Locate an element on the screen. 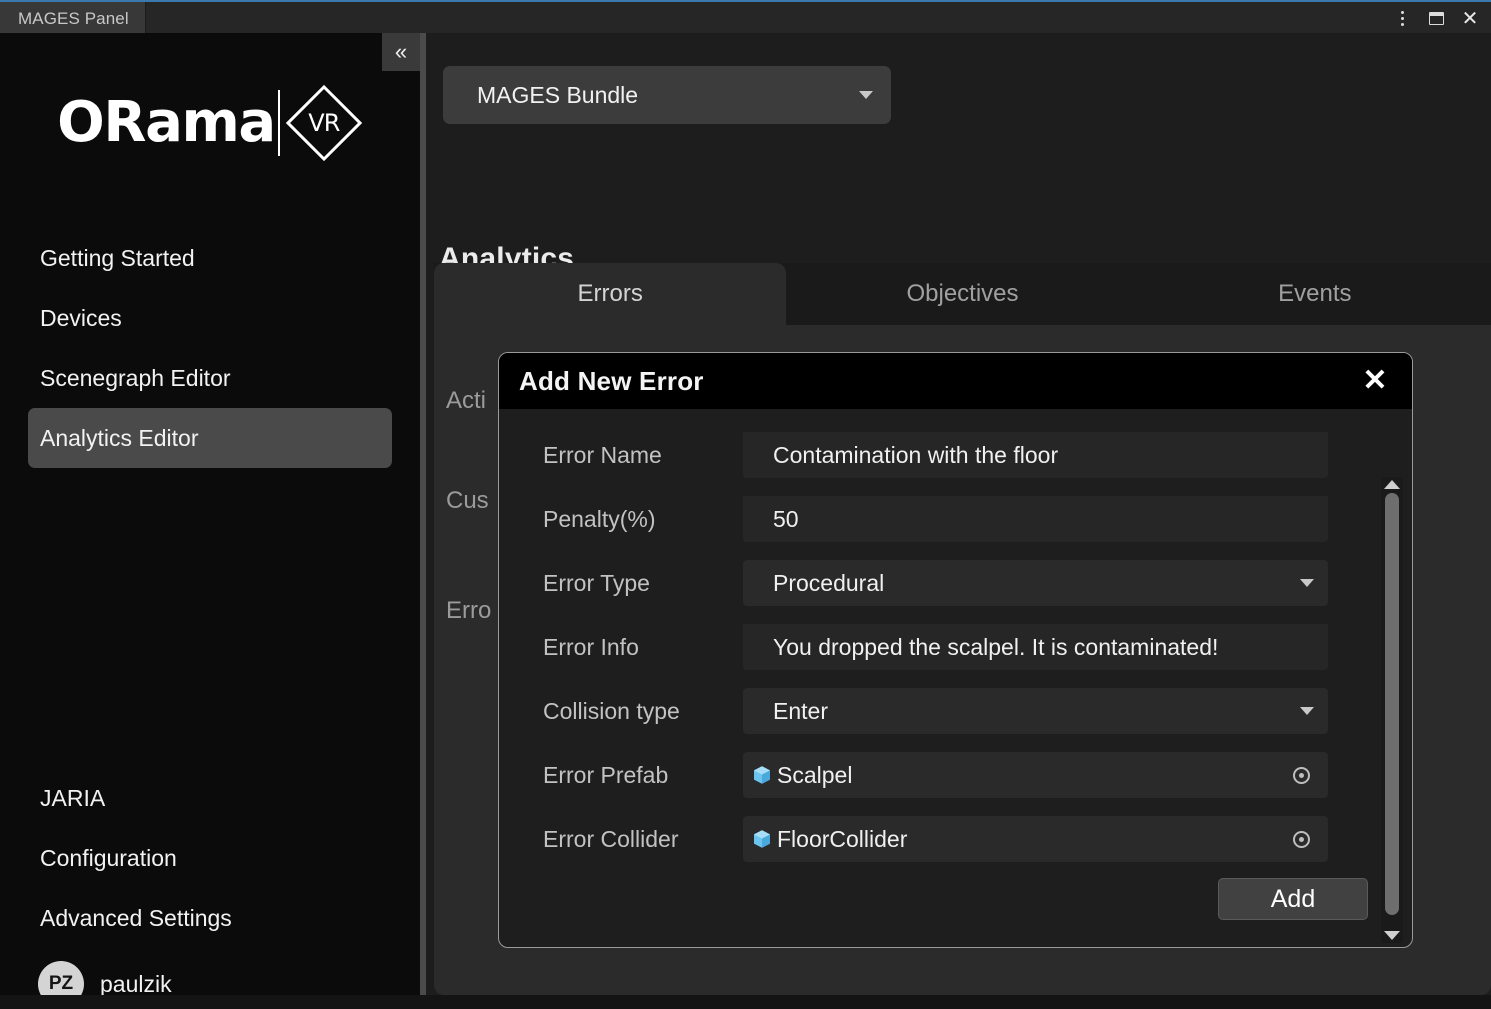 The height and width of the screenshot is (1009, 1491). tab-label: Errors is located at coordinates (610, 293).